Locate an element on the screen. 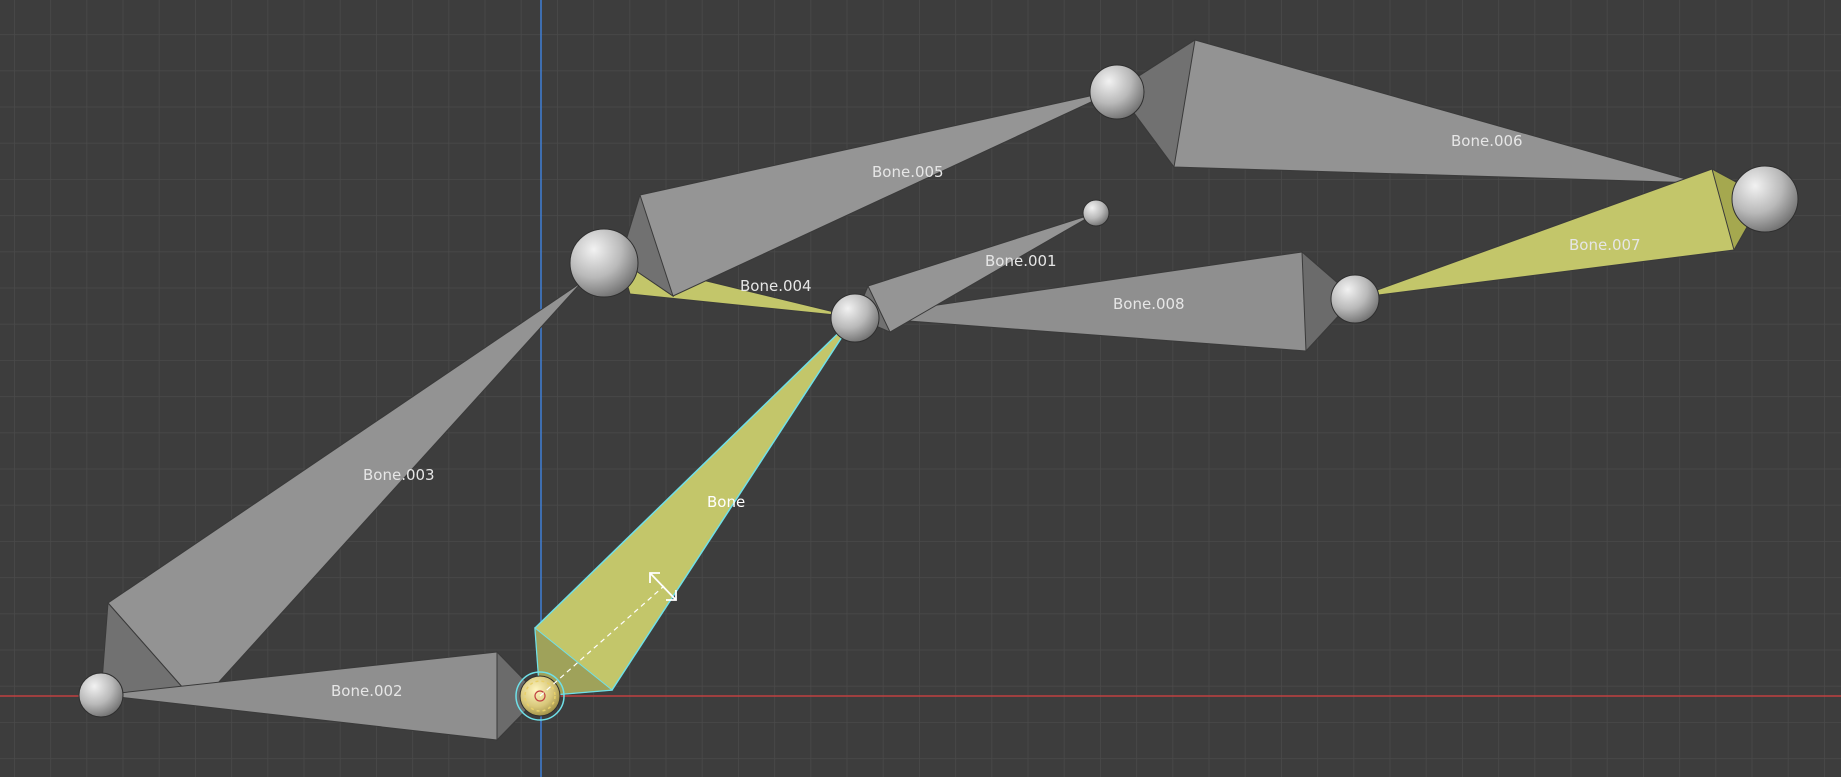 This screenshot has height=777, width=1841. joint-bone-006-head is located at coordinates (1117, 92).